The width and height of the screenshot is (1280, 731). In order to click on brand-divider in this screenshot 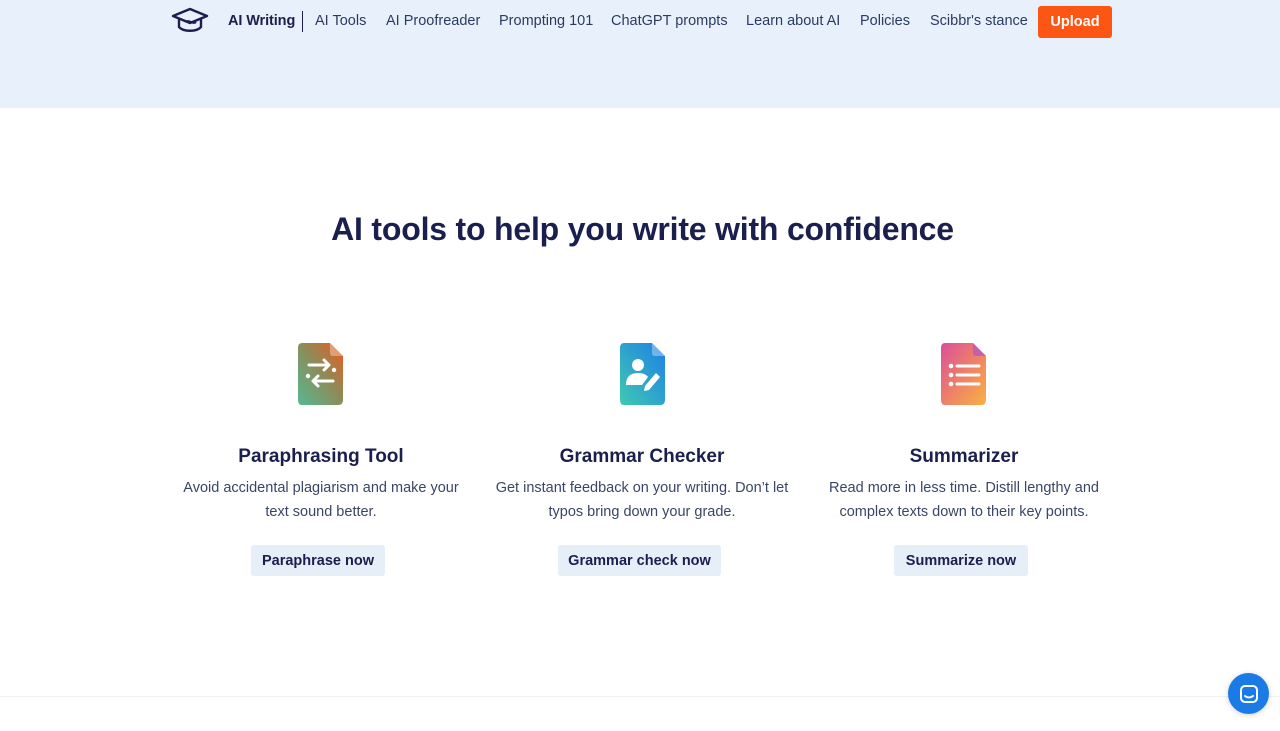, I will do `click(302, 21)`.